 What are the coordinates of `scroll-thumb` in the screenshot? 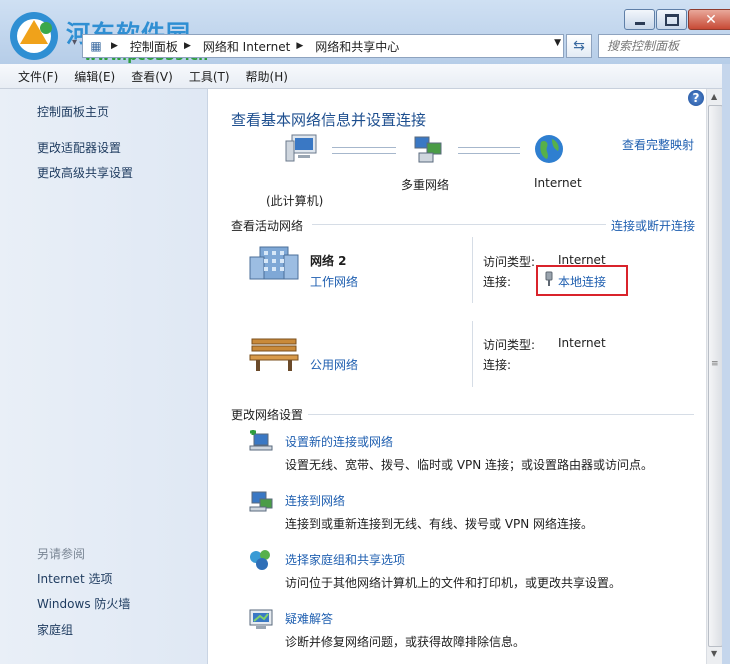 It's located at (715, 376).